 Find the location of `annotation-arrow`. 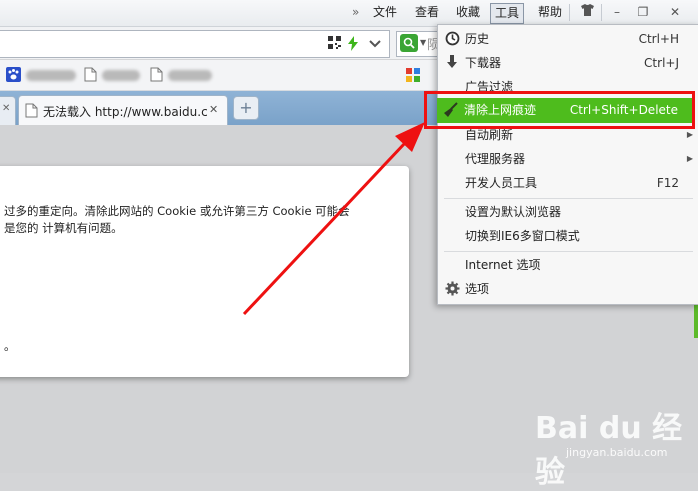

annotation-arrow is located at coordinates (333, 219).